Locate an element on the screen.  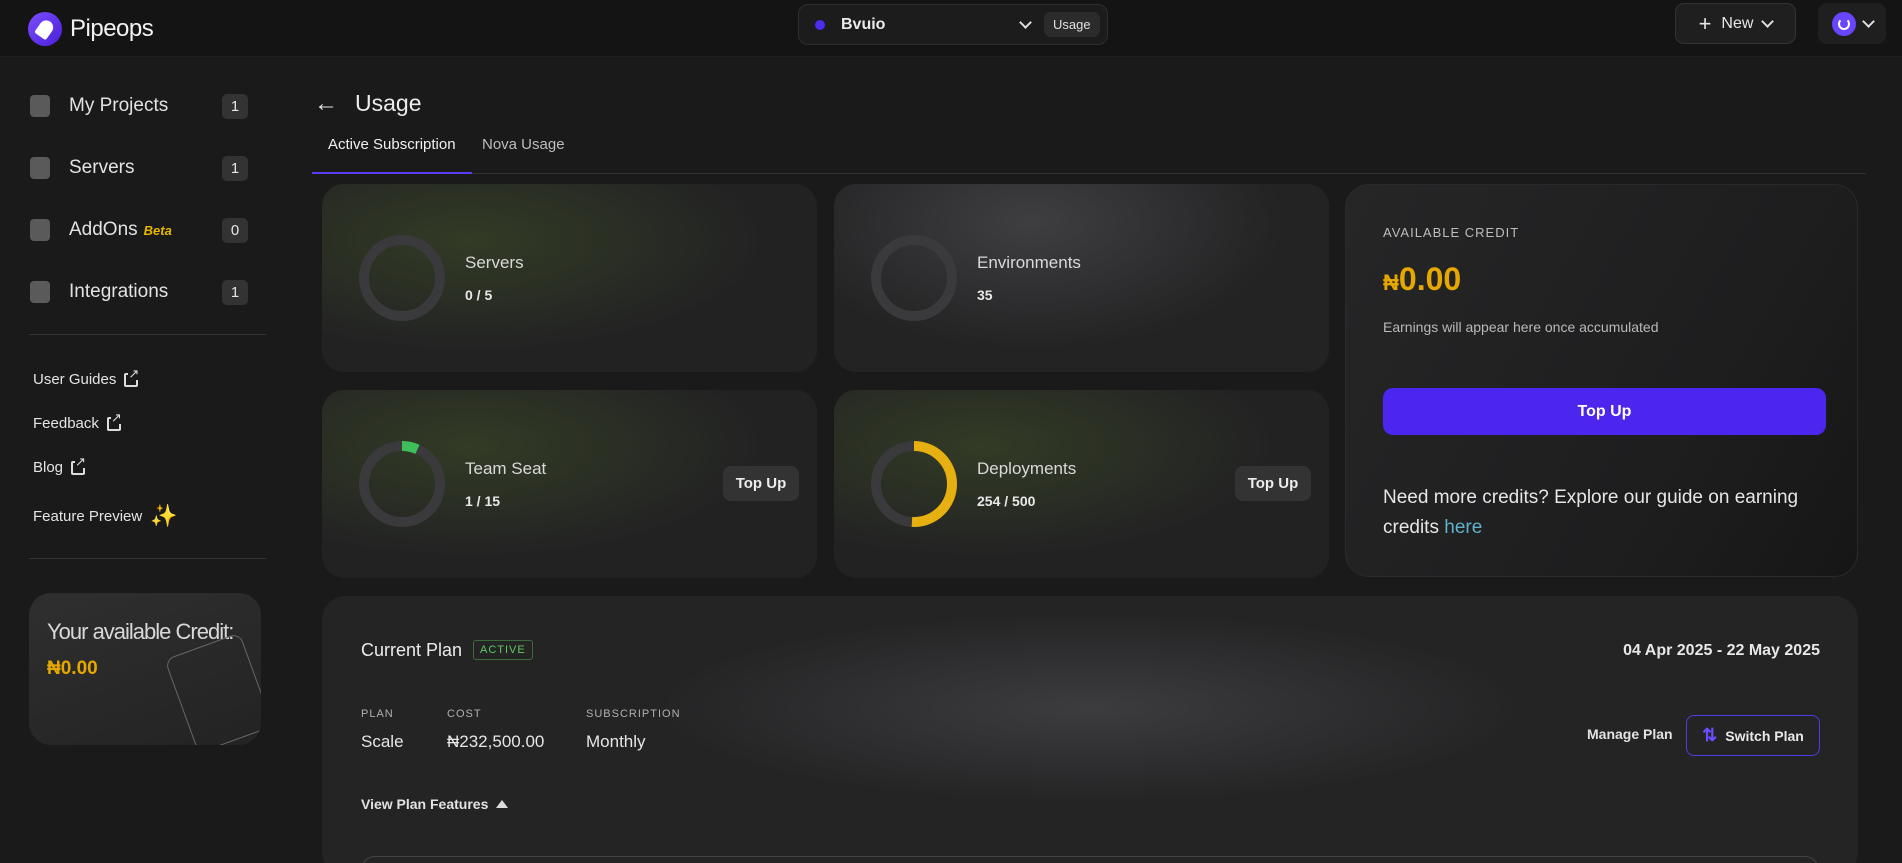
plan-value: Scale is located at coordinates (382, 741).